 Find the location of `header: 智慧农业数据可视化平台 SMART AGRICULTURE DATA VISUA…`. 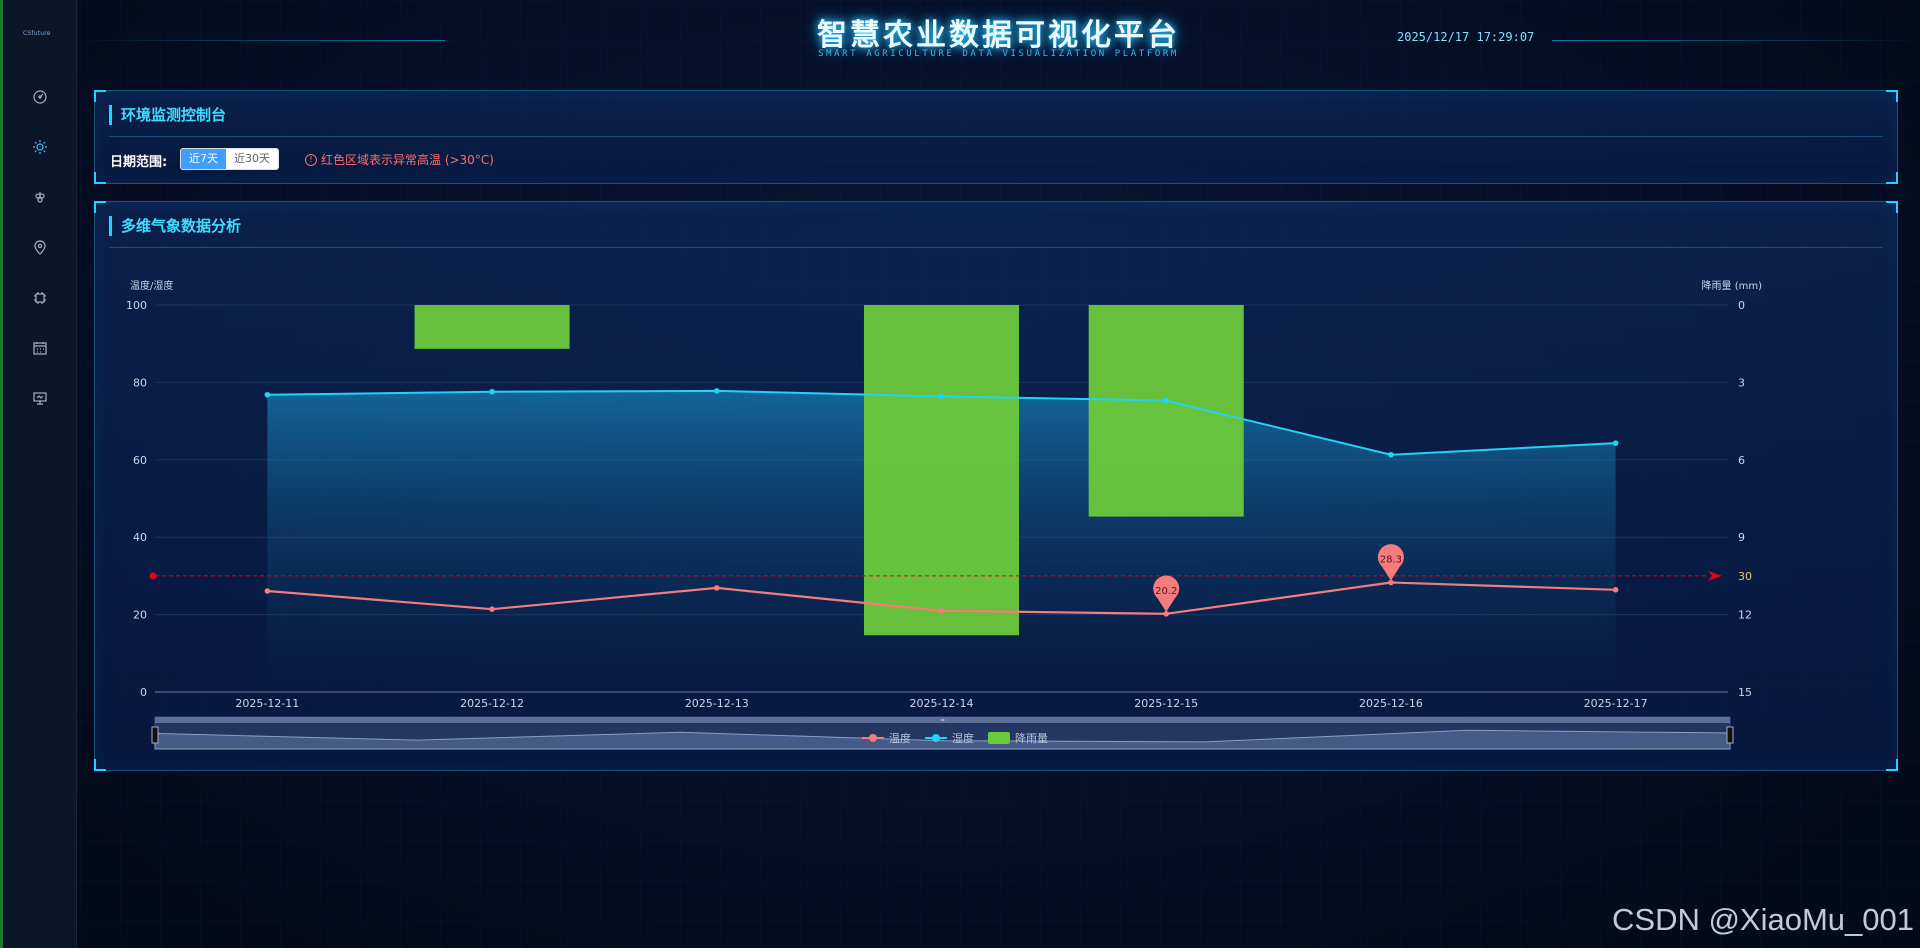

header: 智慧农业数据可视化平台 SMART AGRICULTURE DATA VISUA… is located at coordinates (998, 35).